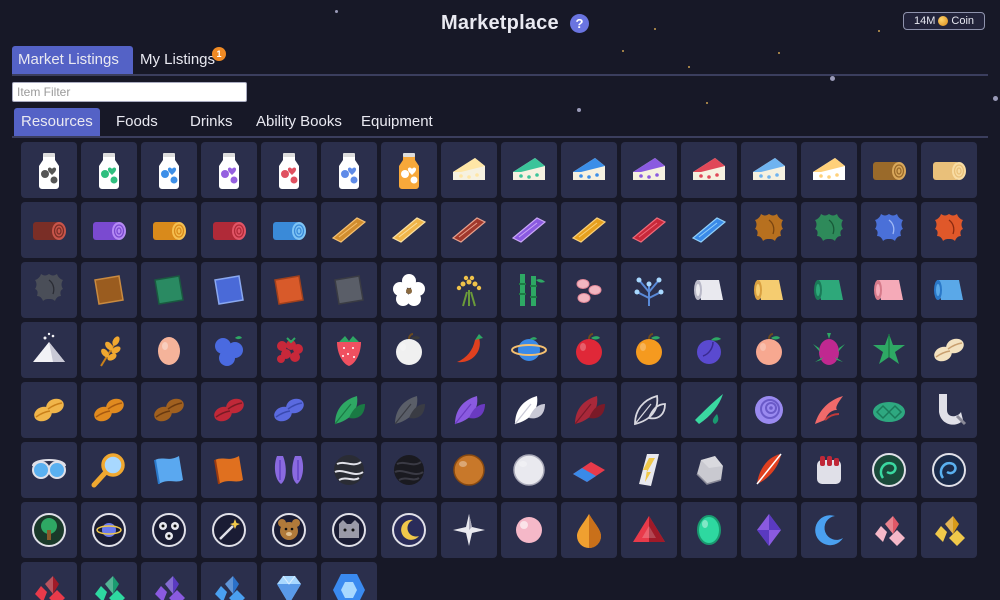 The image size is (1000, 600). I want to click on item-cell-holy-milk, so click(409, 170).